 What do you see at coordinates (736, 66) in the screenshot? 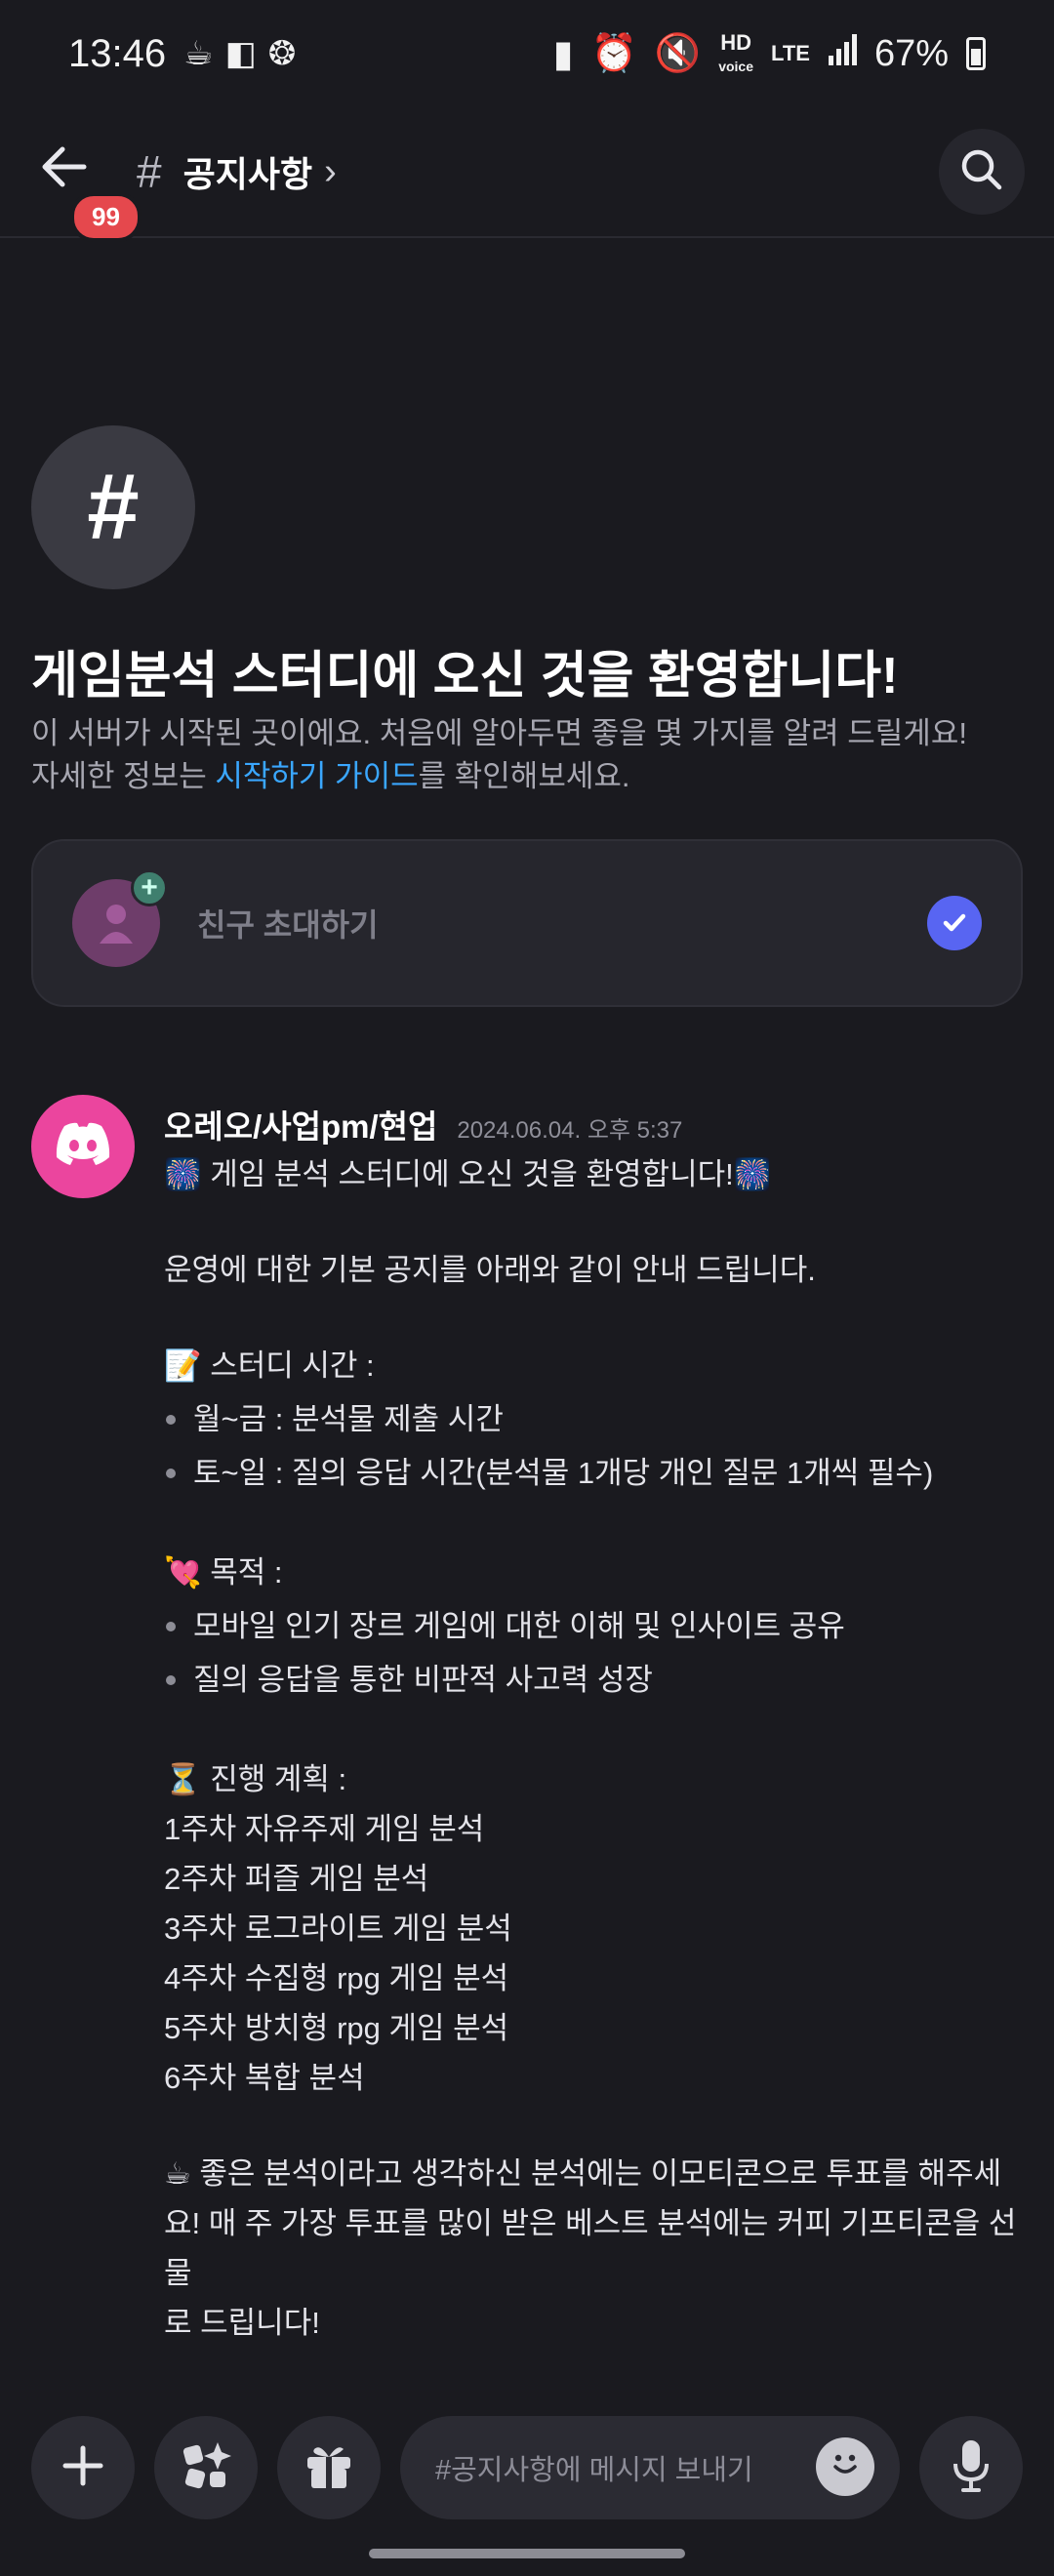
I see `voice-label: voice` at bounding box center [736, 66].